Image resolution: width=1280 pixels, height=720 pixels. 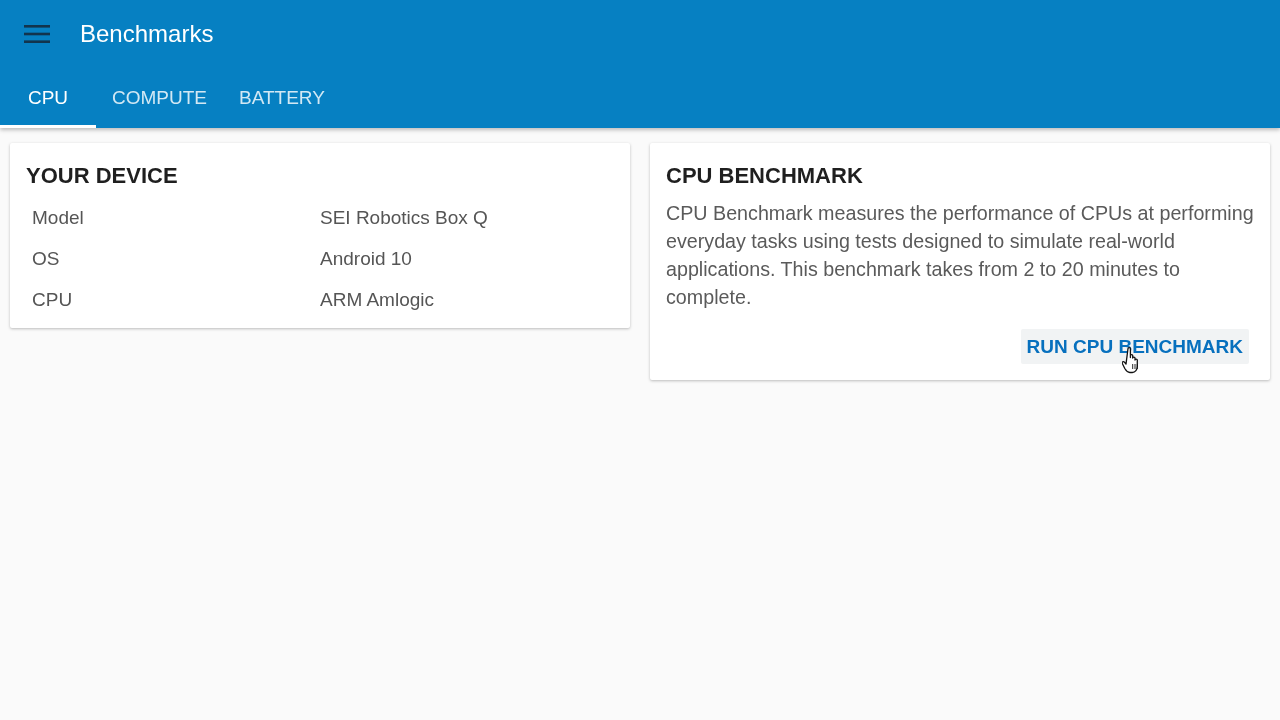 What do you see at coordinates (46, 259) in the screenshot?
I see `spec-label: OS` at bounding box center [46, 259].